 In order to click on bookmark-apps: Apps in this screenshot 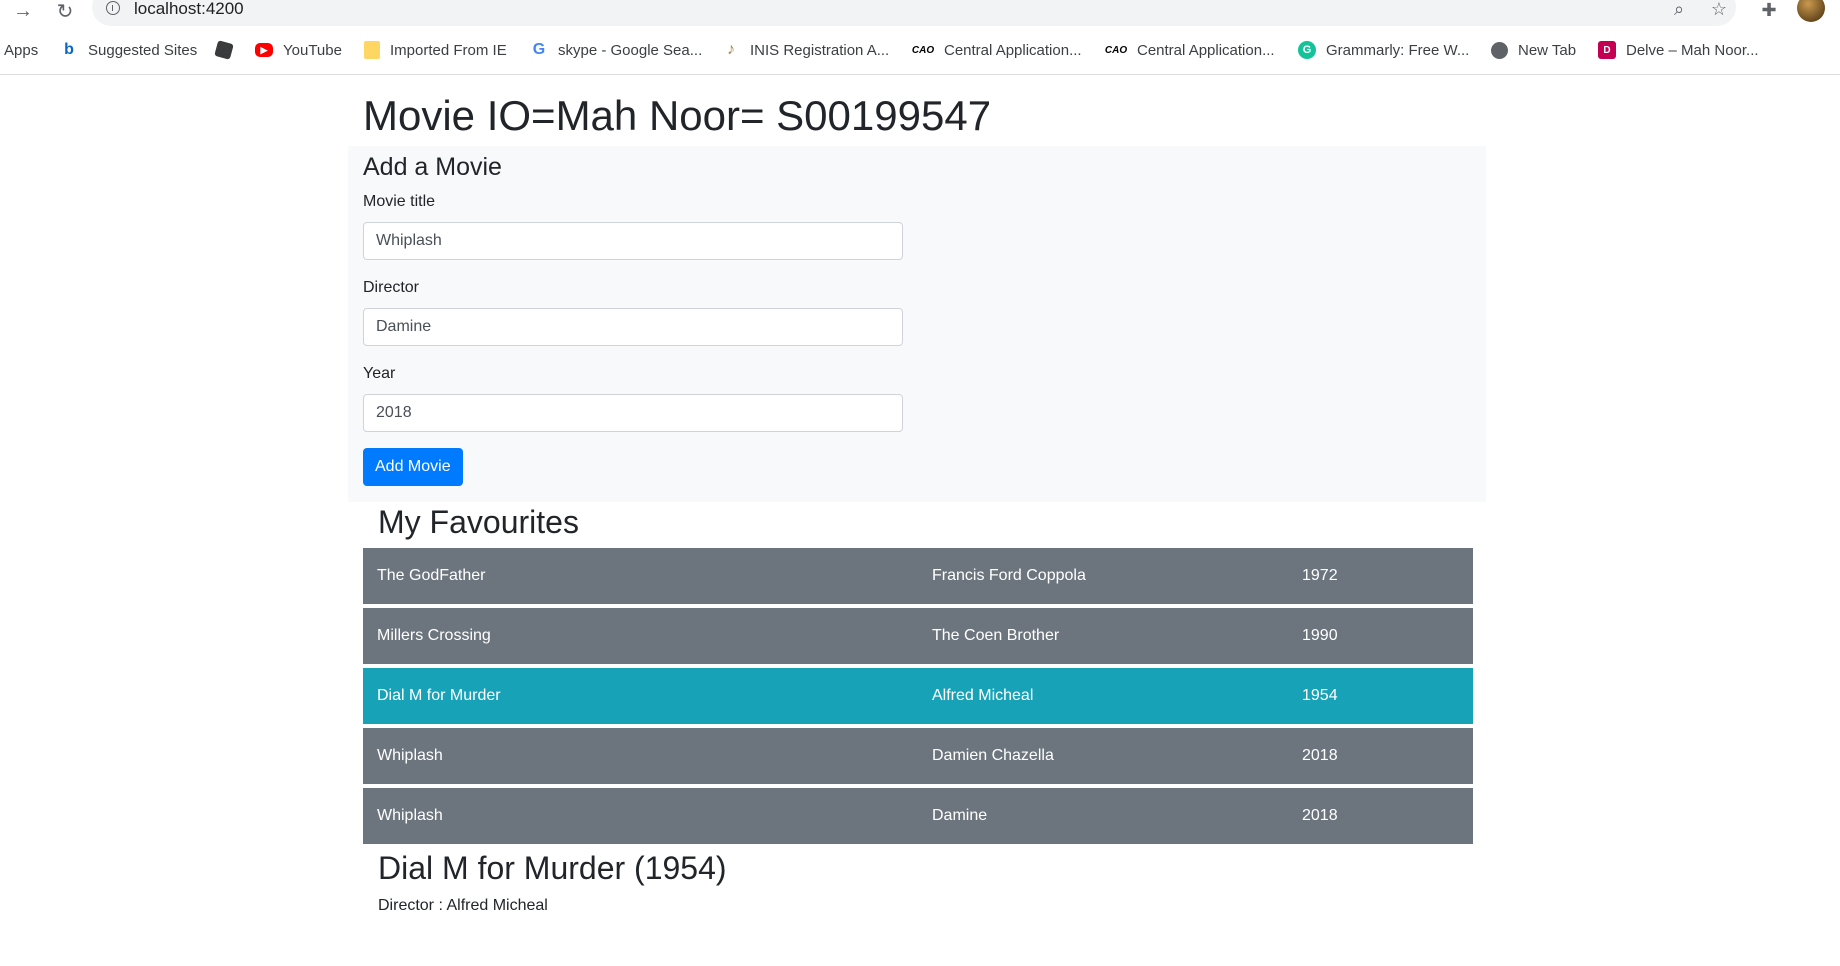, I will do `click(21, 50)`.